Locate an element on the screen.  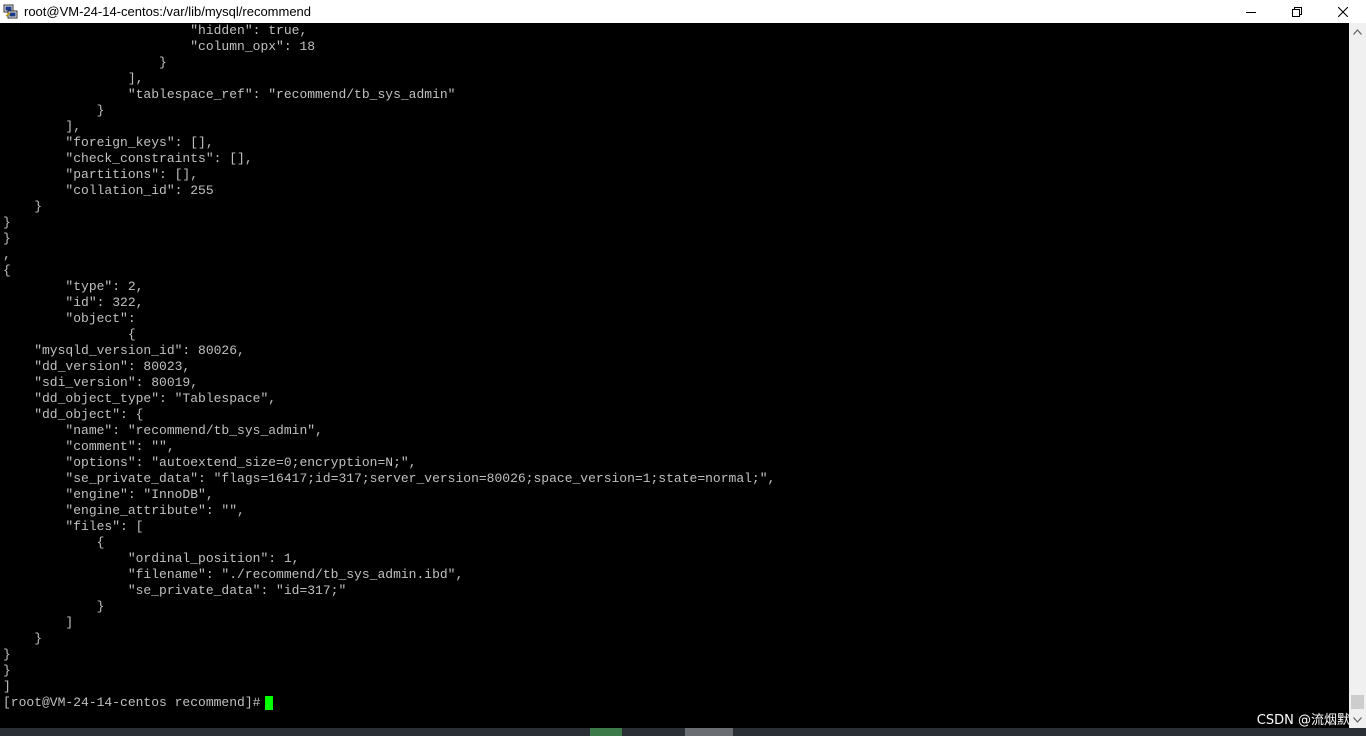
restore-icon is located at coordinates (1297, 11).